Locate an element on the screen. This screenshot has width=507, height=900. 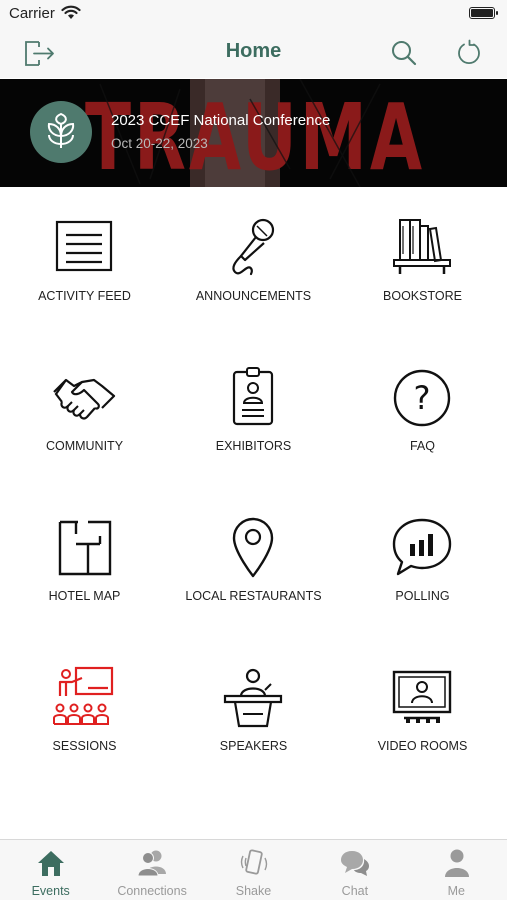
tab-label: Shake is located at coordinates (253, 891).